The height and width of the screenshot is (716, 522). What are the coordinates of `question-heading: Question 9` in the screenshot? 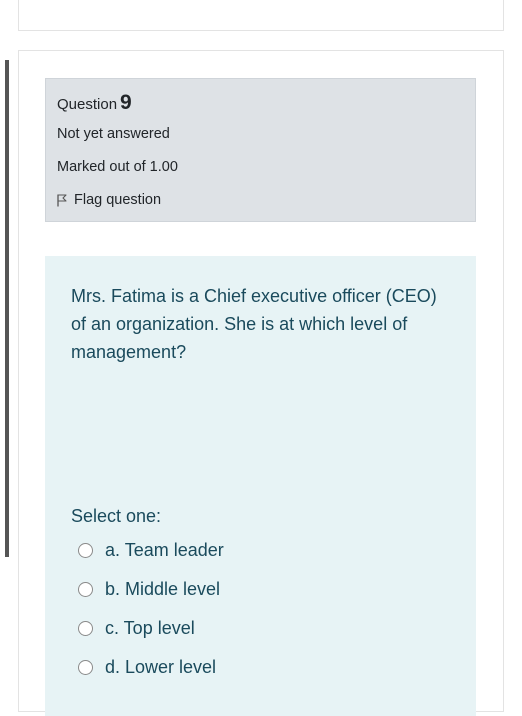 It's located at (94, 103).